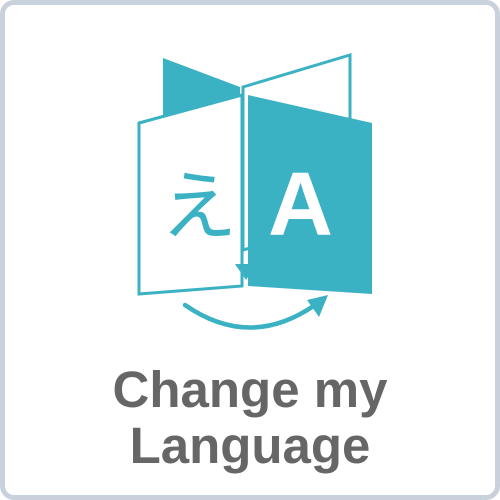 Image resolution: width=500 pixels, height=500 pixels. I want to click on svg-text: A, so click(300, 205).